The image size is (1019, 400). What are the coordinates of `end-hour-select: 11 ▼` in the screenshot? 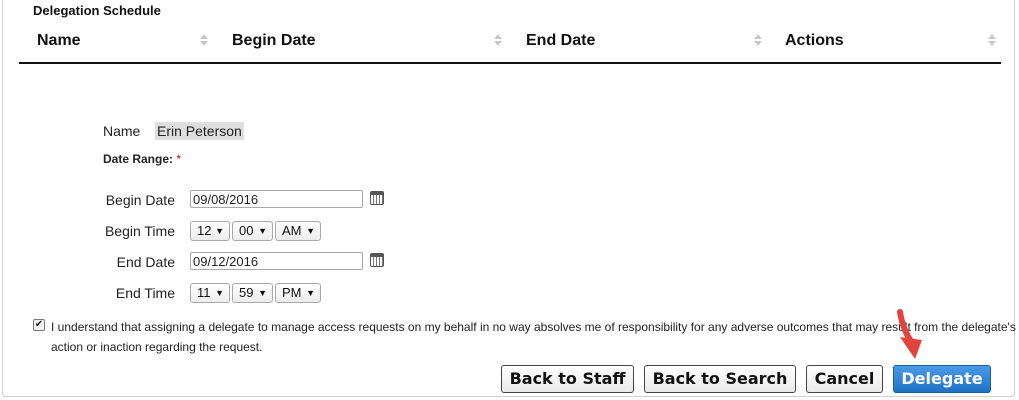 It's located at (210, 293).